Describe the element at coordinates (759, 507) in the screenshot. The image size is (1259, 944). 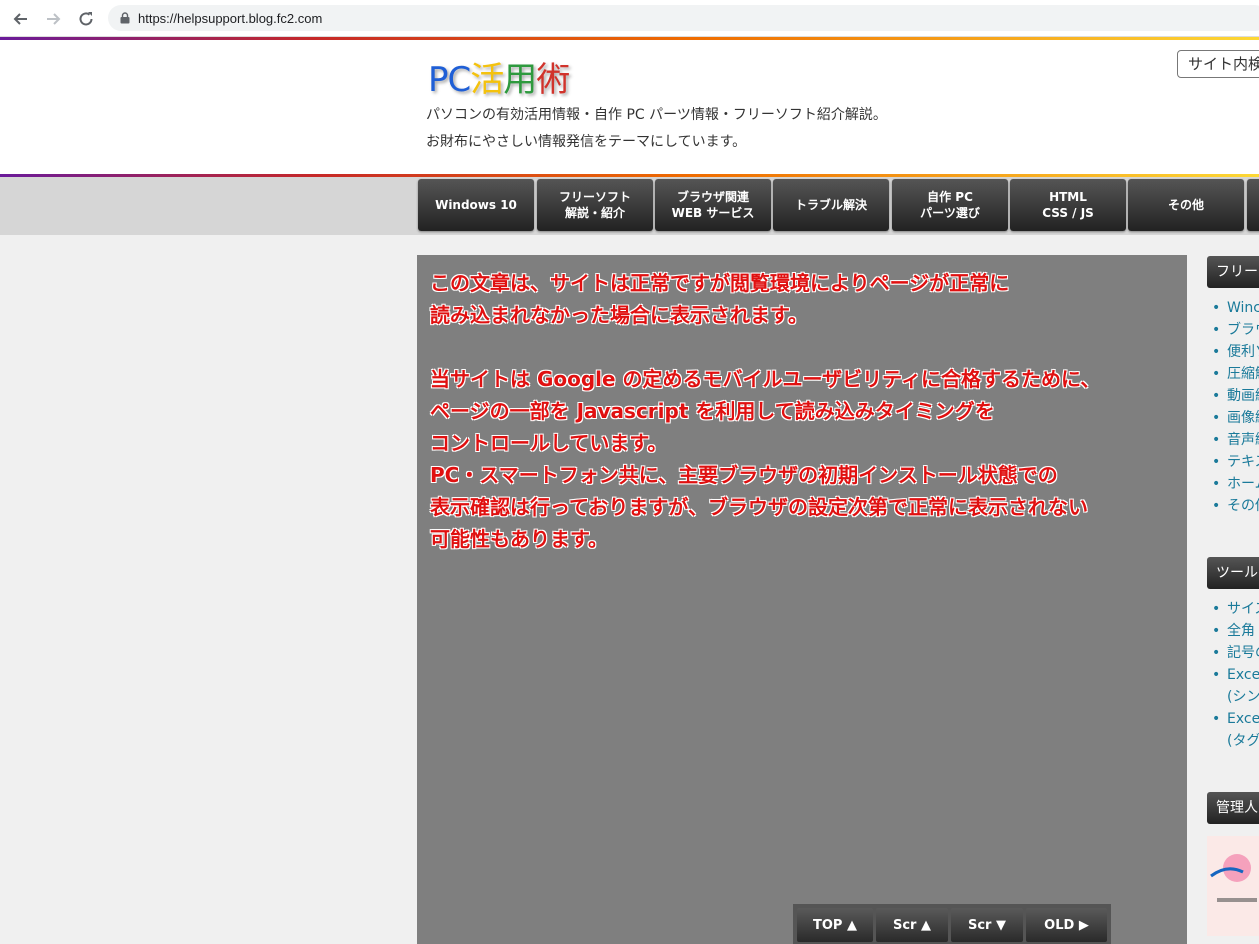
I see `notice-line: 表示確認は行っておりますが、ブラウザの設定次第で正常に表示されない` at that location.